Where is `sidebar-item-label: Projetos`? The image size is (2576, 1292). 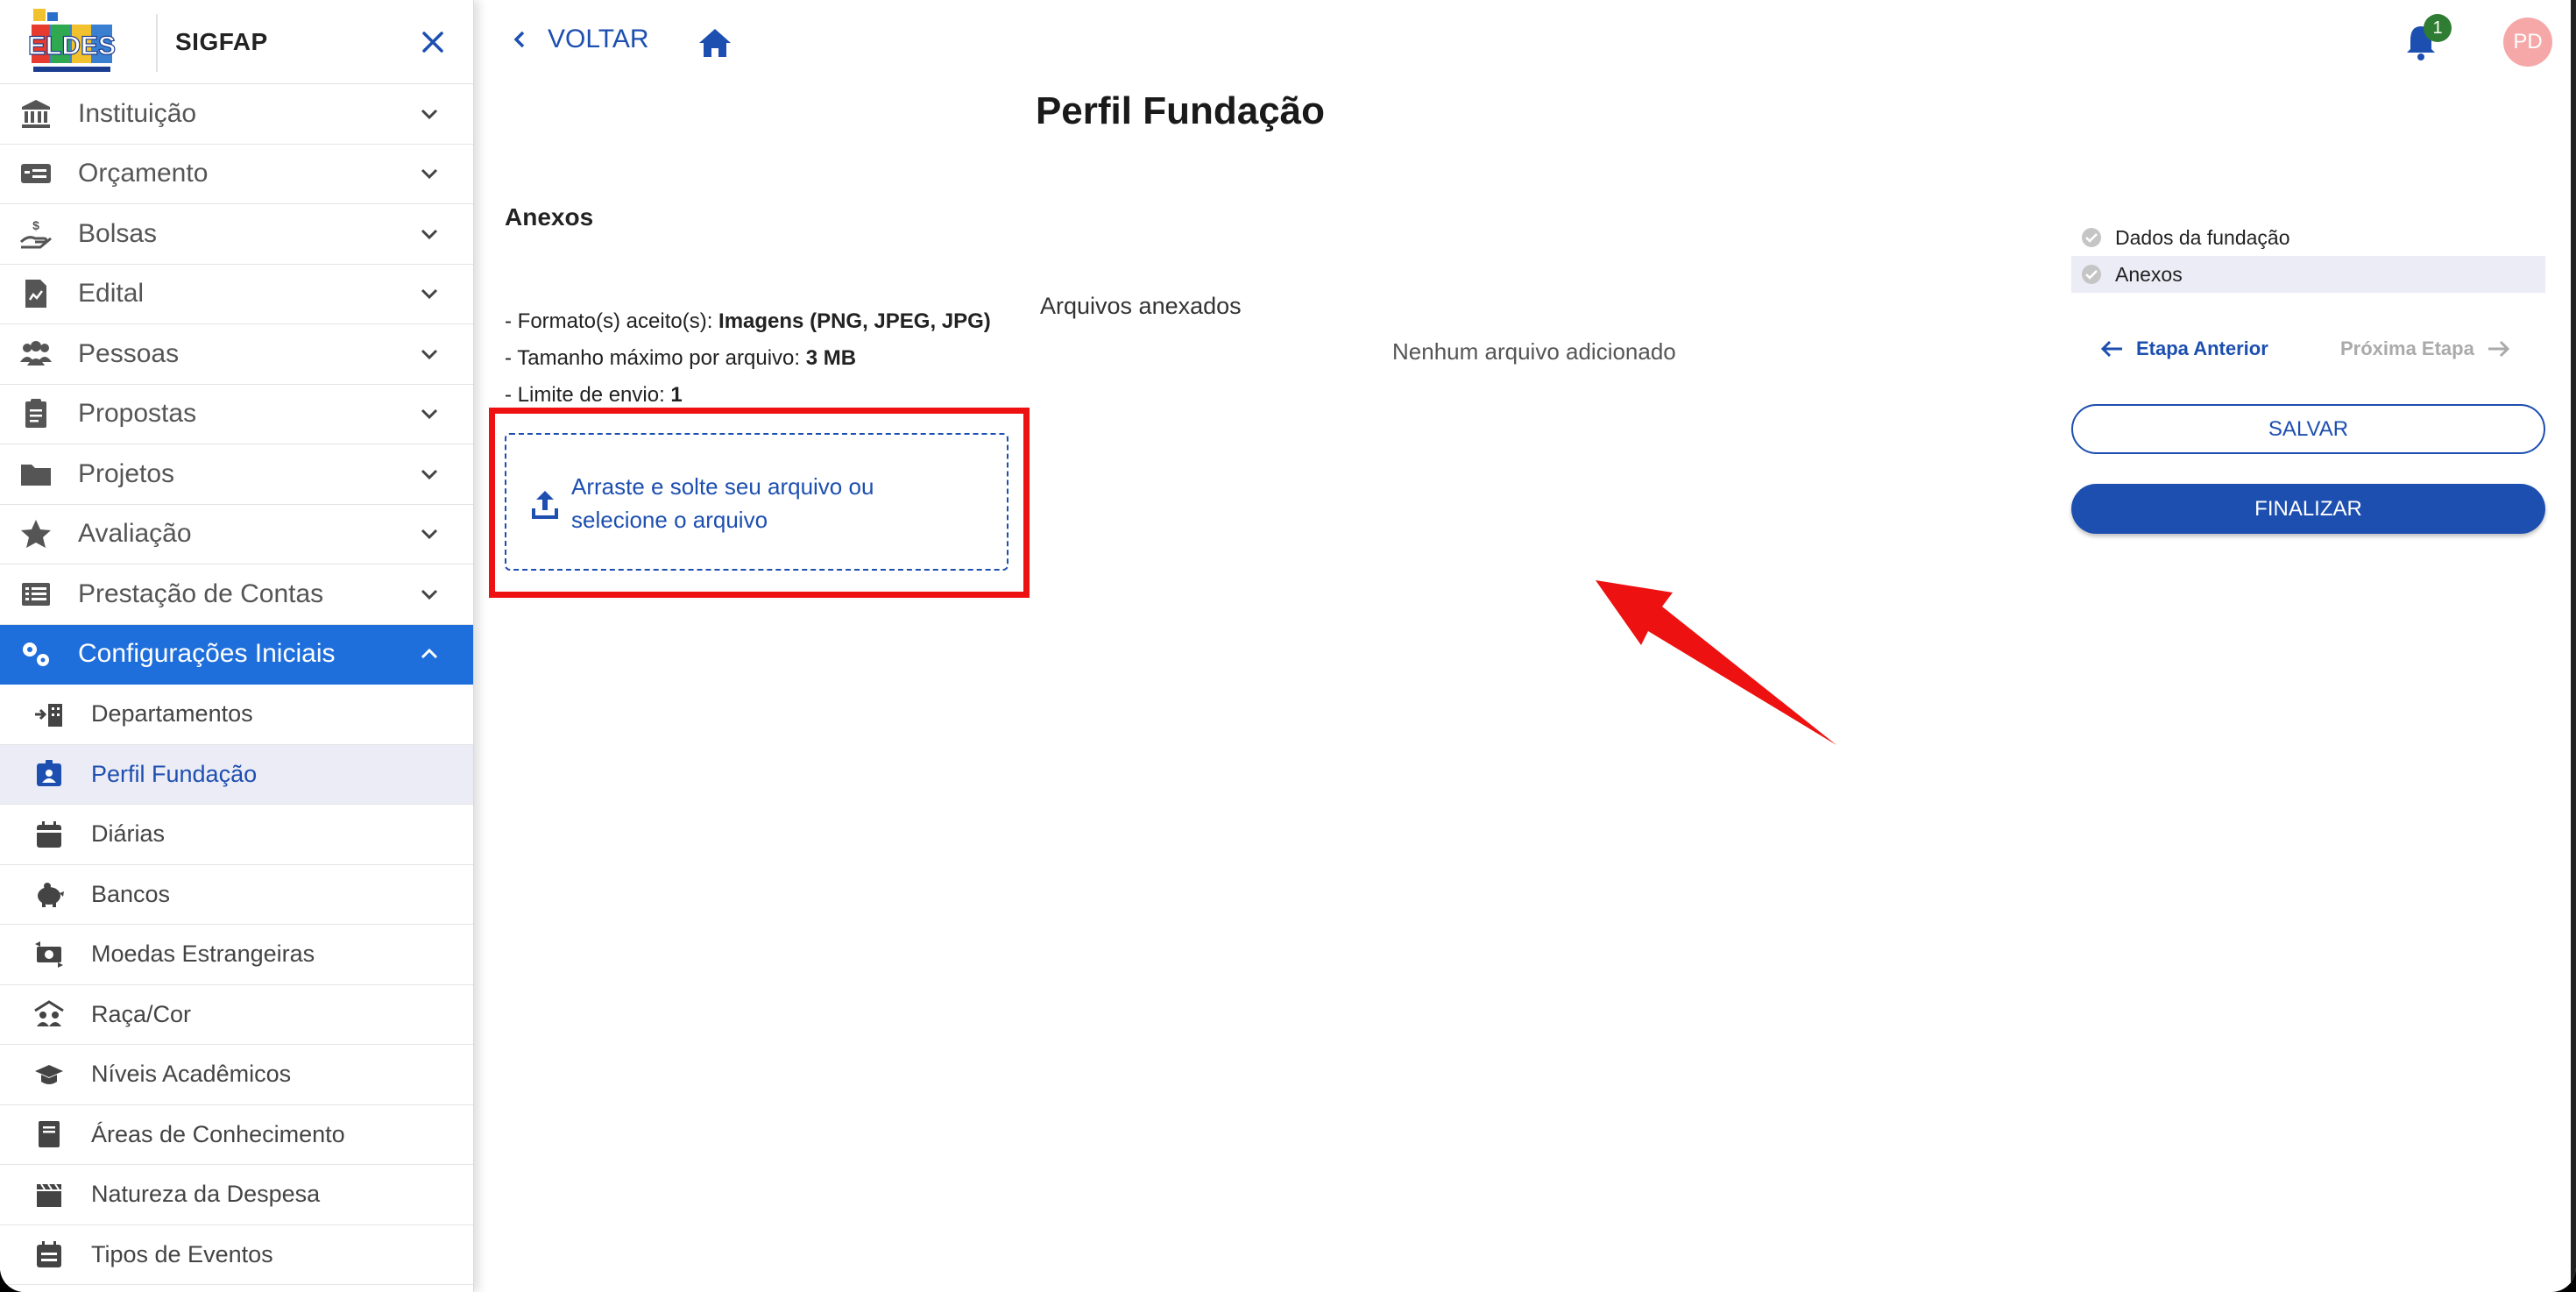 sidebar-item-label: Projetos is located at coordinates (126, 473).